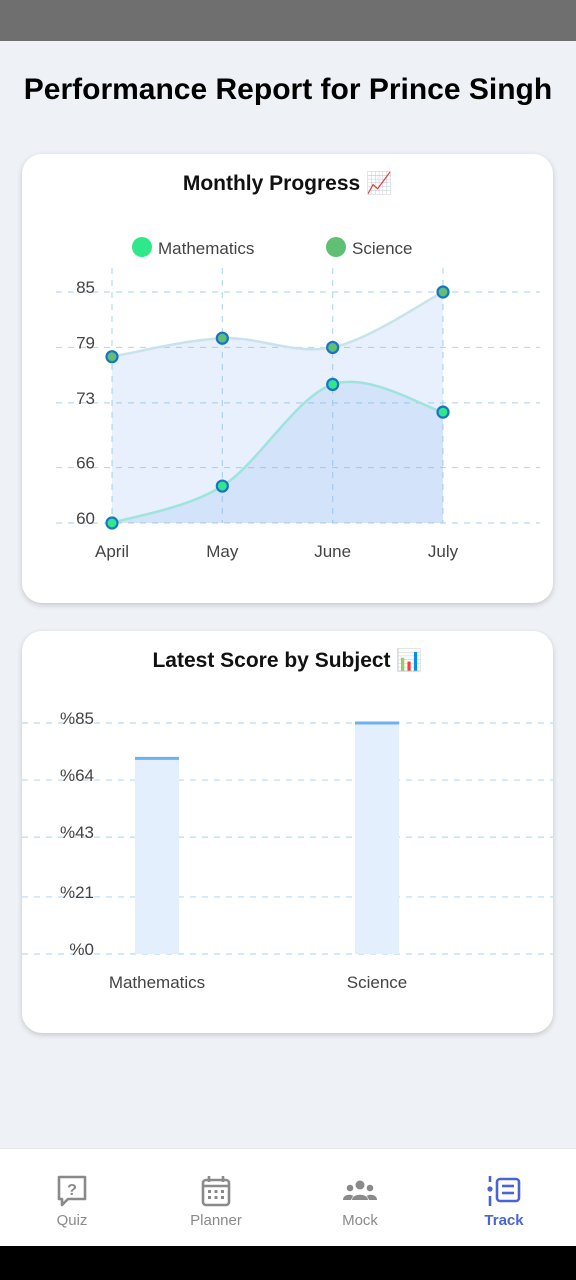 The width and height of the screenshot is (576, 1280). What do you see at coordinates (360, 1190) in the screenshot?
I see `group-icon` at bounding box center [360, 1190].